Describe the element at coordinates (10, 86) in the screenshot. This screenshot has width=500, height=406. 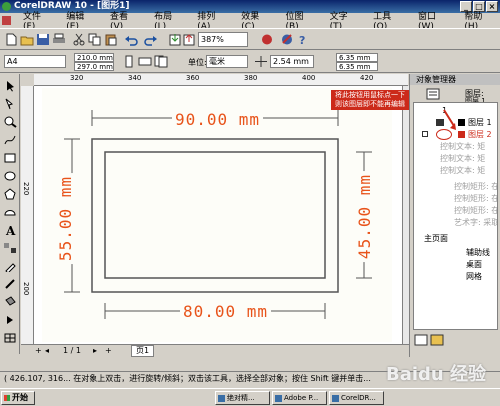
I see `pick-tool-icon` at that location.